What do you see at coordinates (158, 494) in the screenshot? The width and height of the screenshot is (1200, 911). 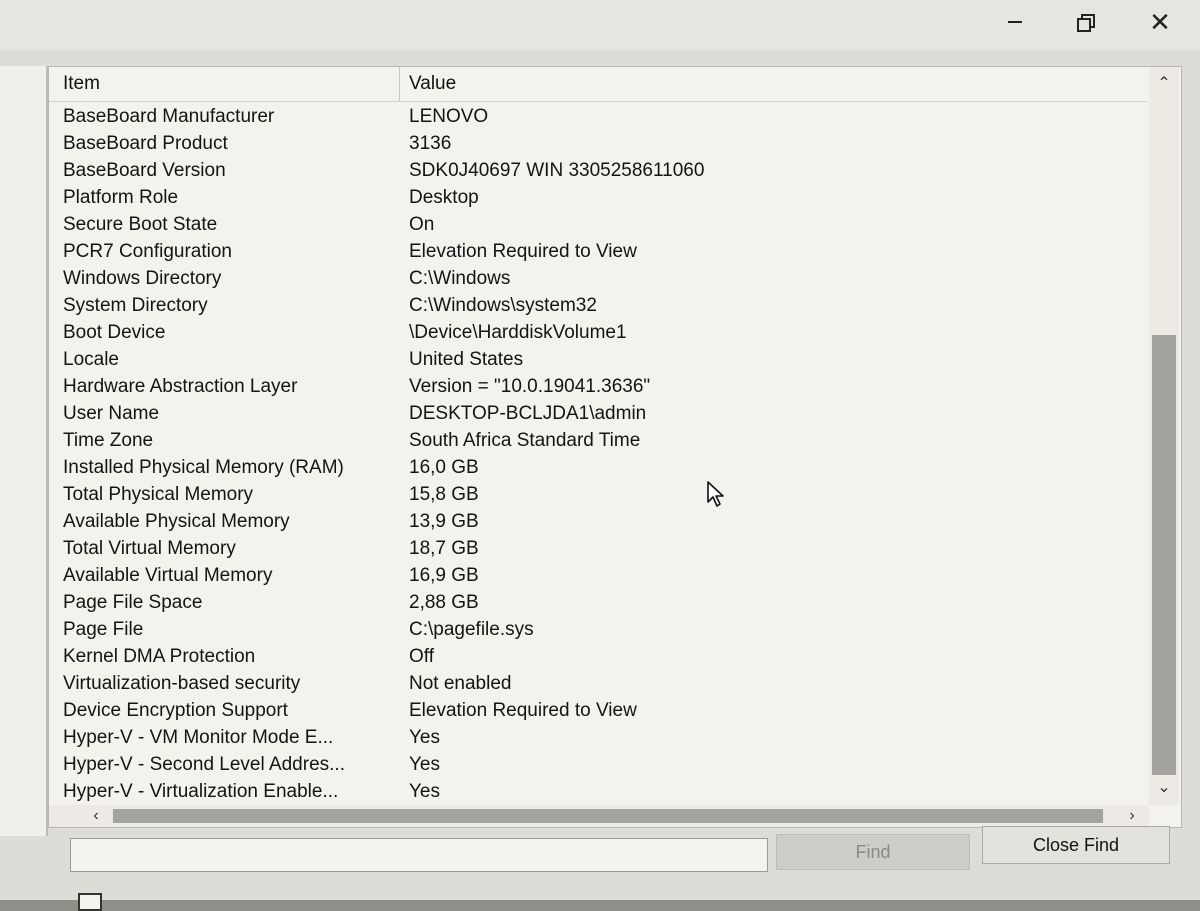 I see `row-item-label: Total Physical Memory` at bounding box center [158, 494].